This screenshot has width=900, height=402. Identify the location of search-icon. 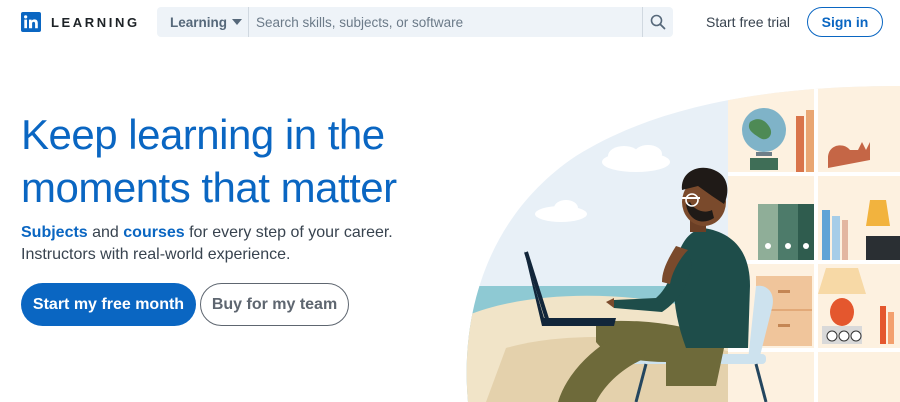
(658, 22).